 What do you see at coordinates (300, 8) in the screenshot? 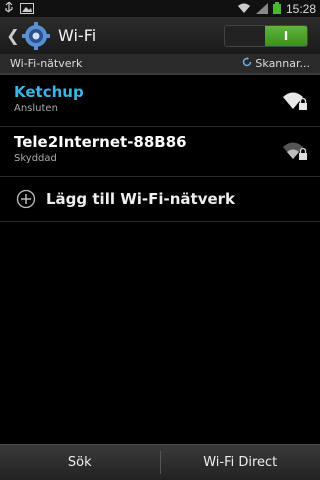
I see `status-time: 15:28` at bounding box center [300, 8].